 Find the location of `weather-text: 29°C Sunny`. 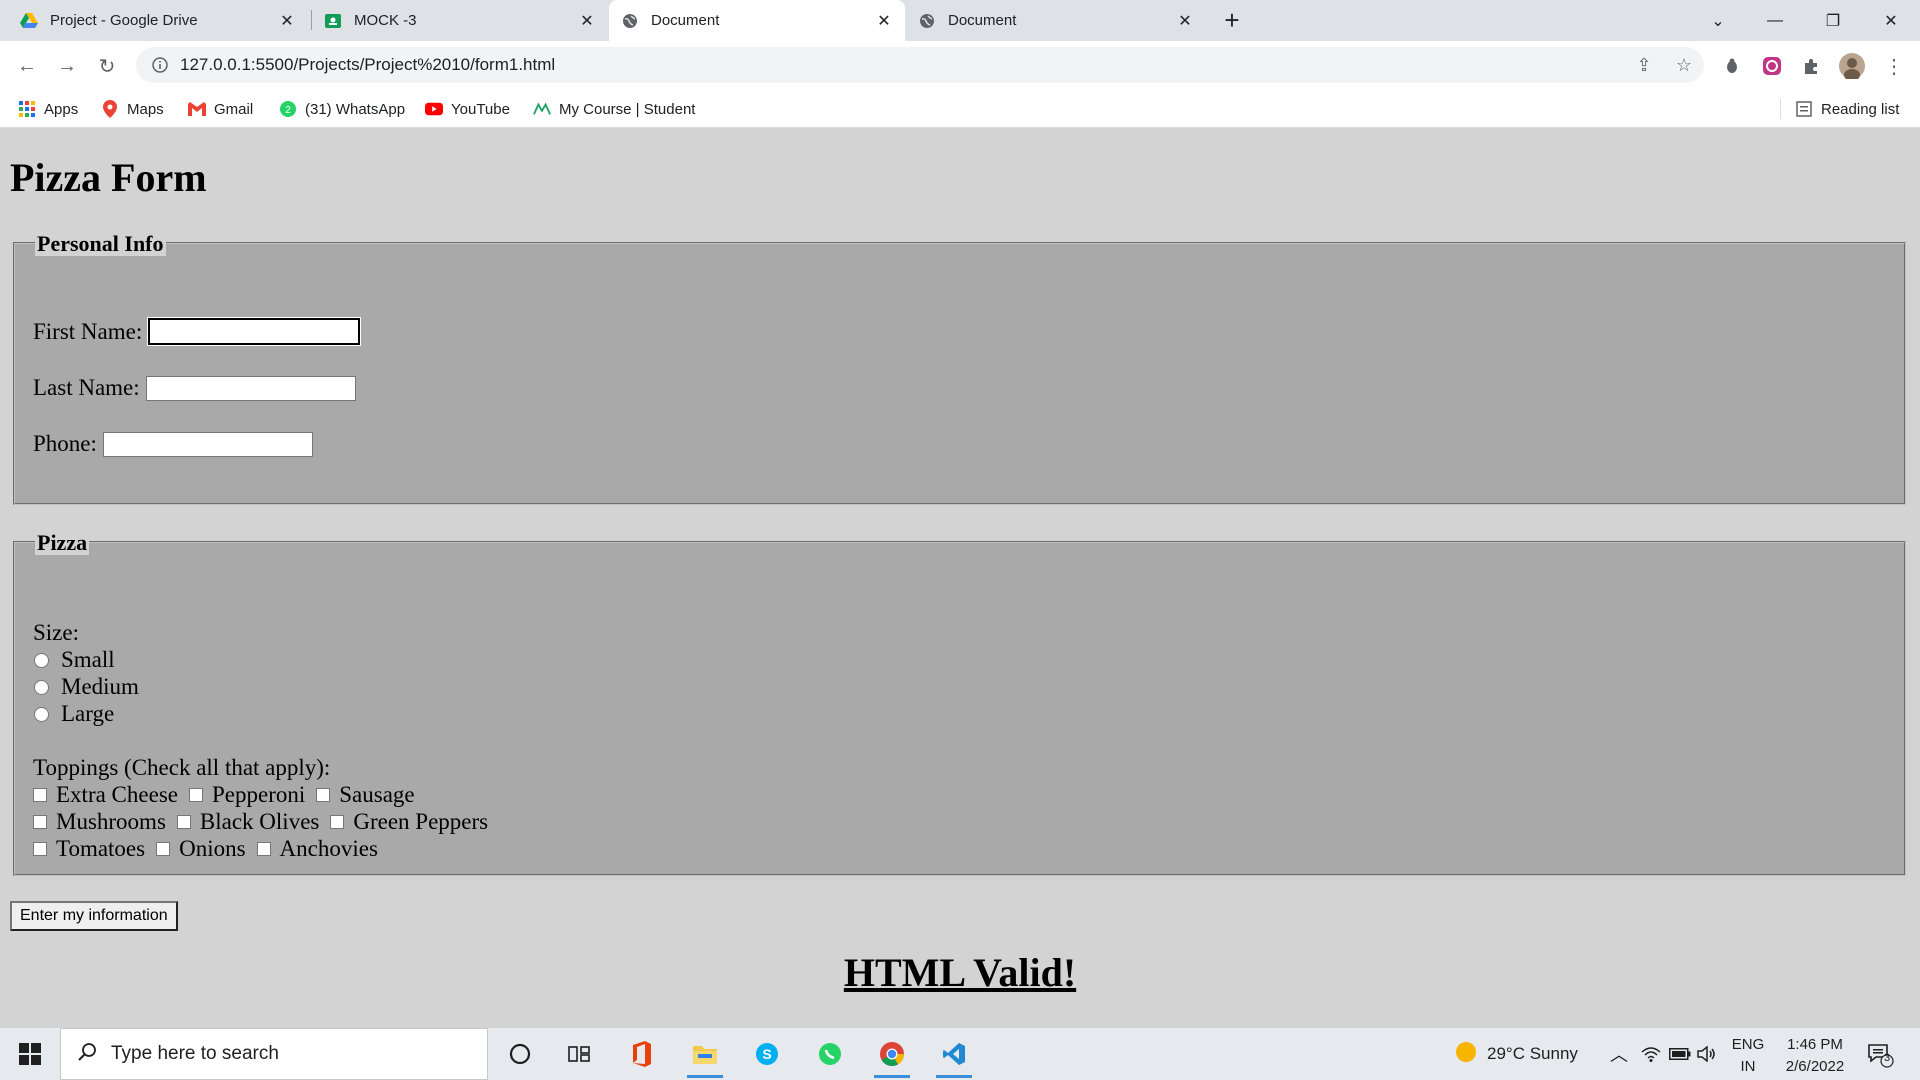

weather-text: 29°C Sunny is located at coordinates (1532, 1053).